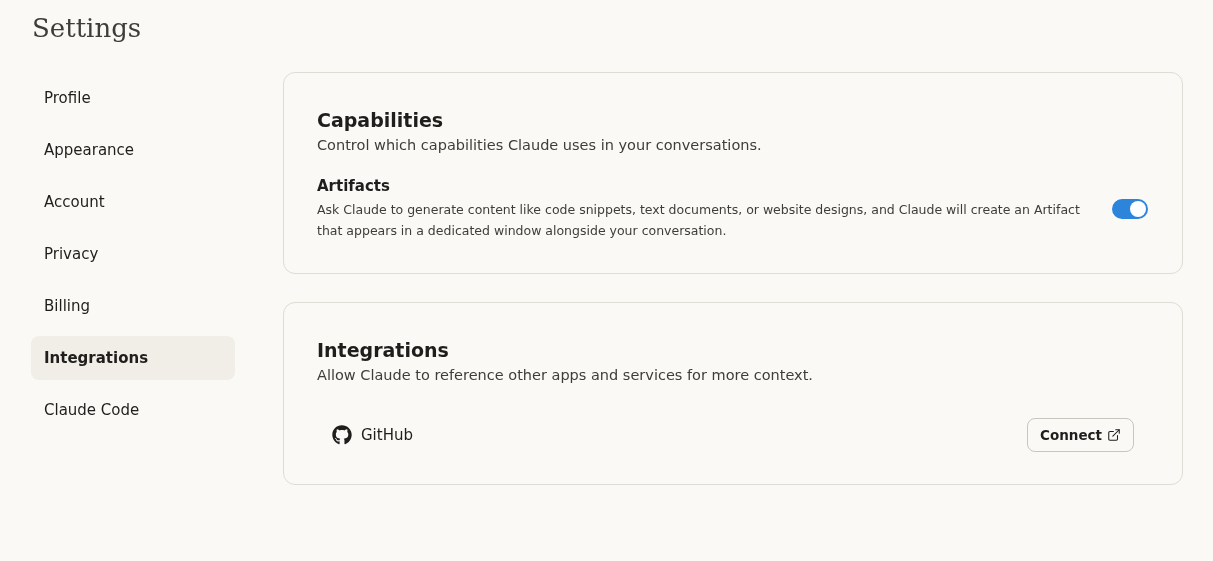 This screenshot has height=561, width=1213. What do you see at coordinates (1130, 209) in the screenshot?
I see `toggle-switch` at bounding box center [1130, 209].